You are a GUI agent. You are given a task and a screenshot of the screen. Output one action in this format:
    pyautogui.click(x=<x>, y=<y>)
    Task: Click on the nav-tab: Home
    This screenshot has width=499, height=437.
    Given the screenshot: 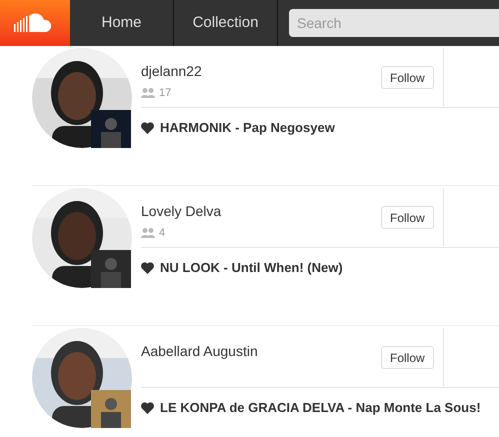 What is the action you would take?
    pyautogui.click(x=122, y=23)
    